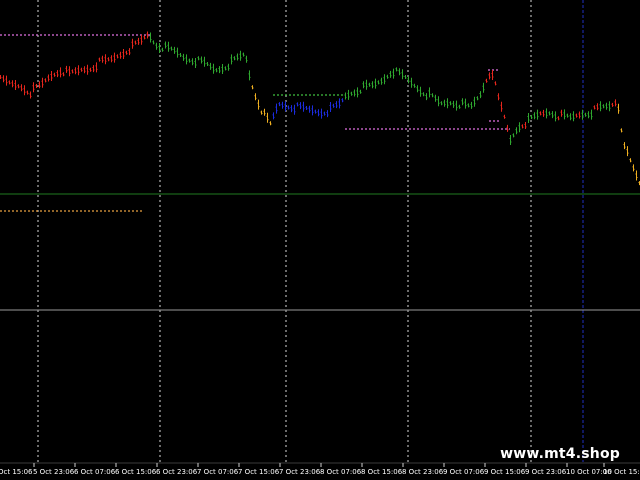 Image resolution: width=640 pixels, height=480 pixels. I want to click on time-tick-label-2: 6 Oct 07:06, so click(95, 472).